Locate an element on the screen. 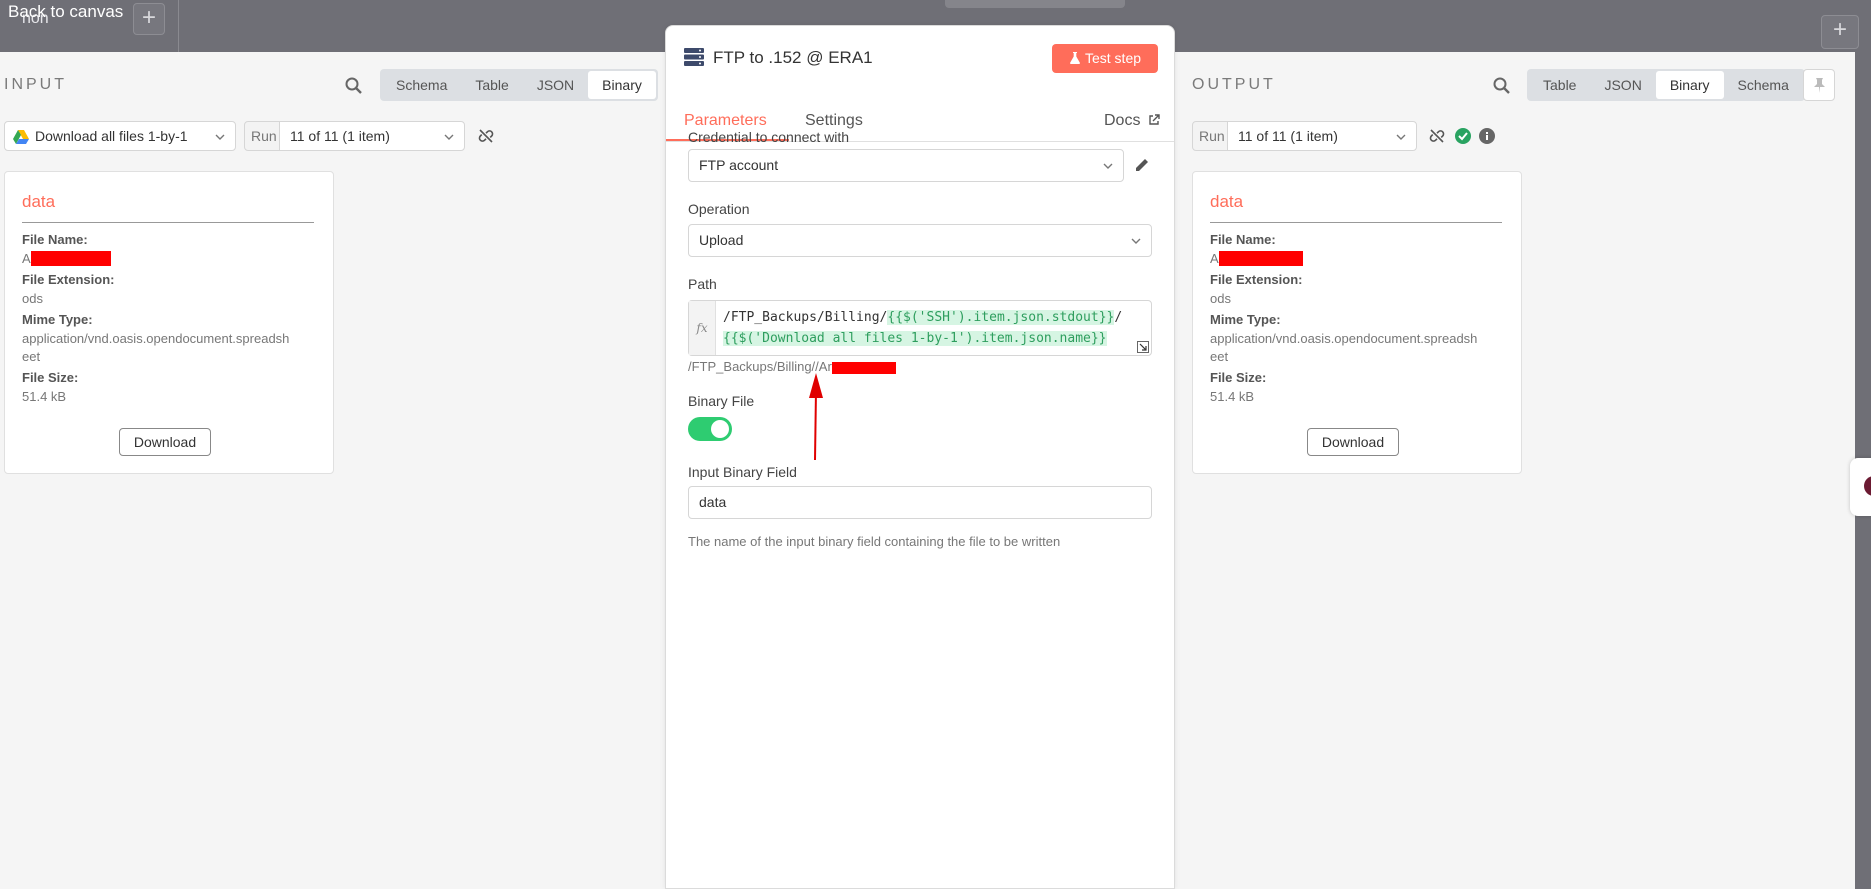  output-view-tabs: Table JSON Binary Schema is located at coordinates (1666, 85).